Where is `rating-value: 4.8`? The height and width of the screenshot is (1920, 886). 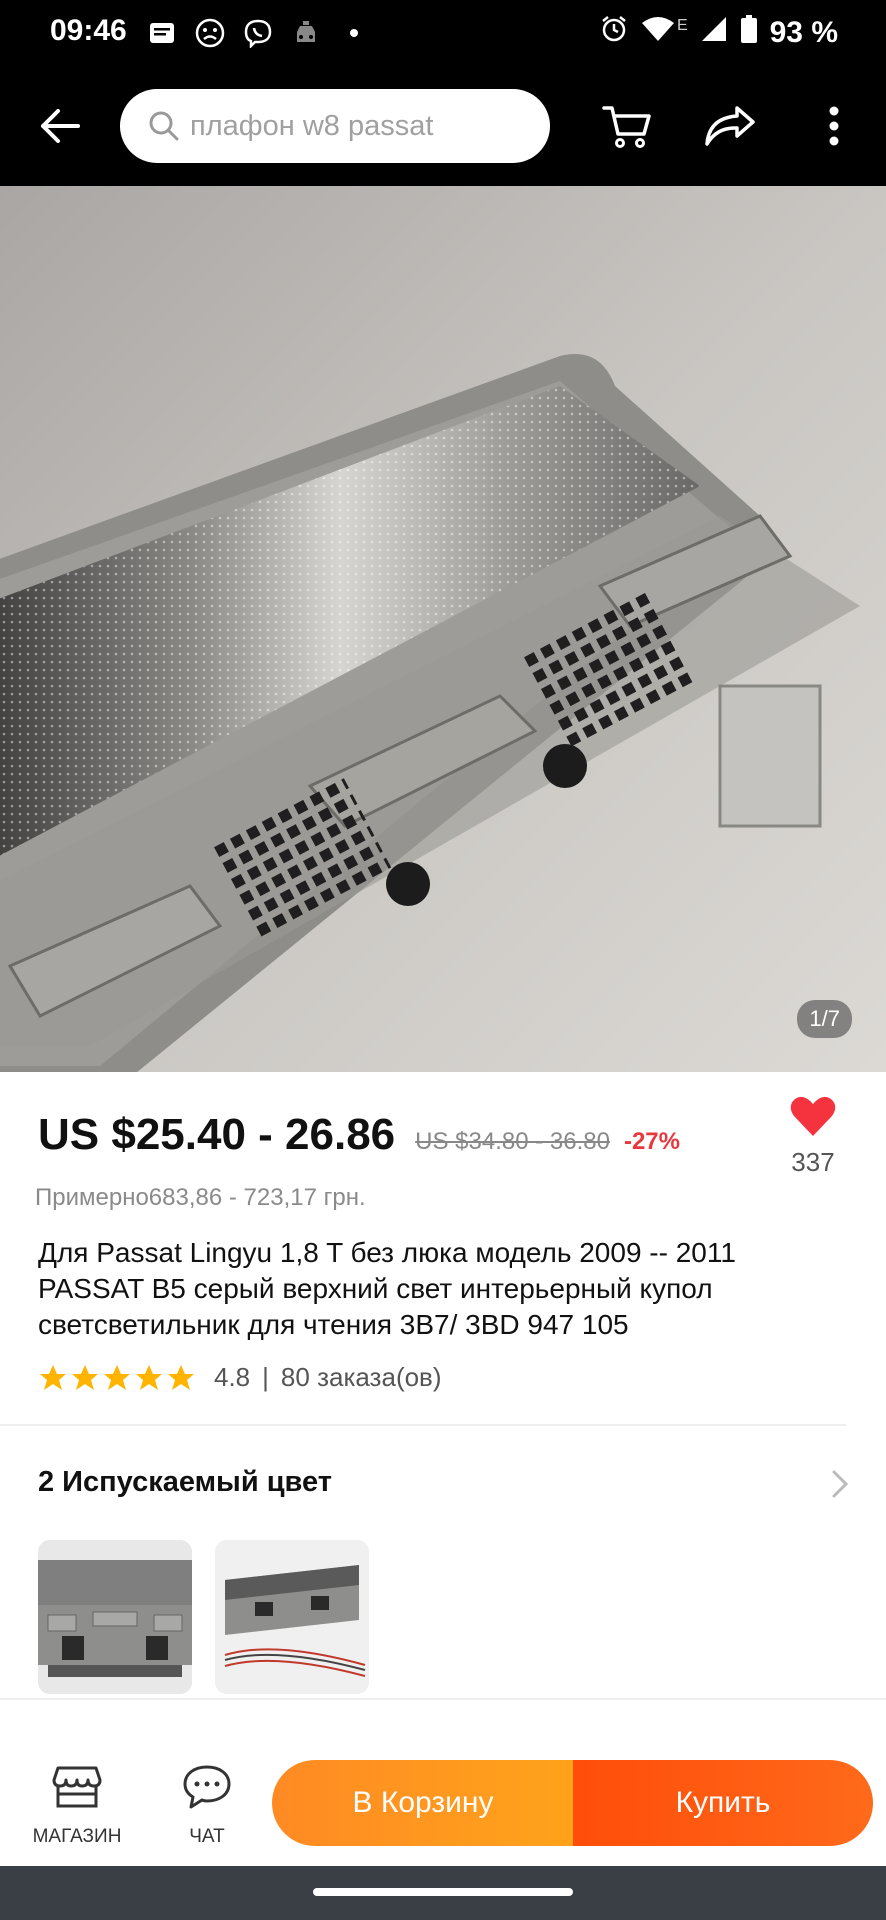 rating-value: 4.8 is located at coordinates (232, 1377).